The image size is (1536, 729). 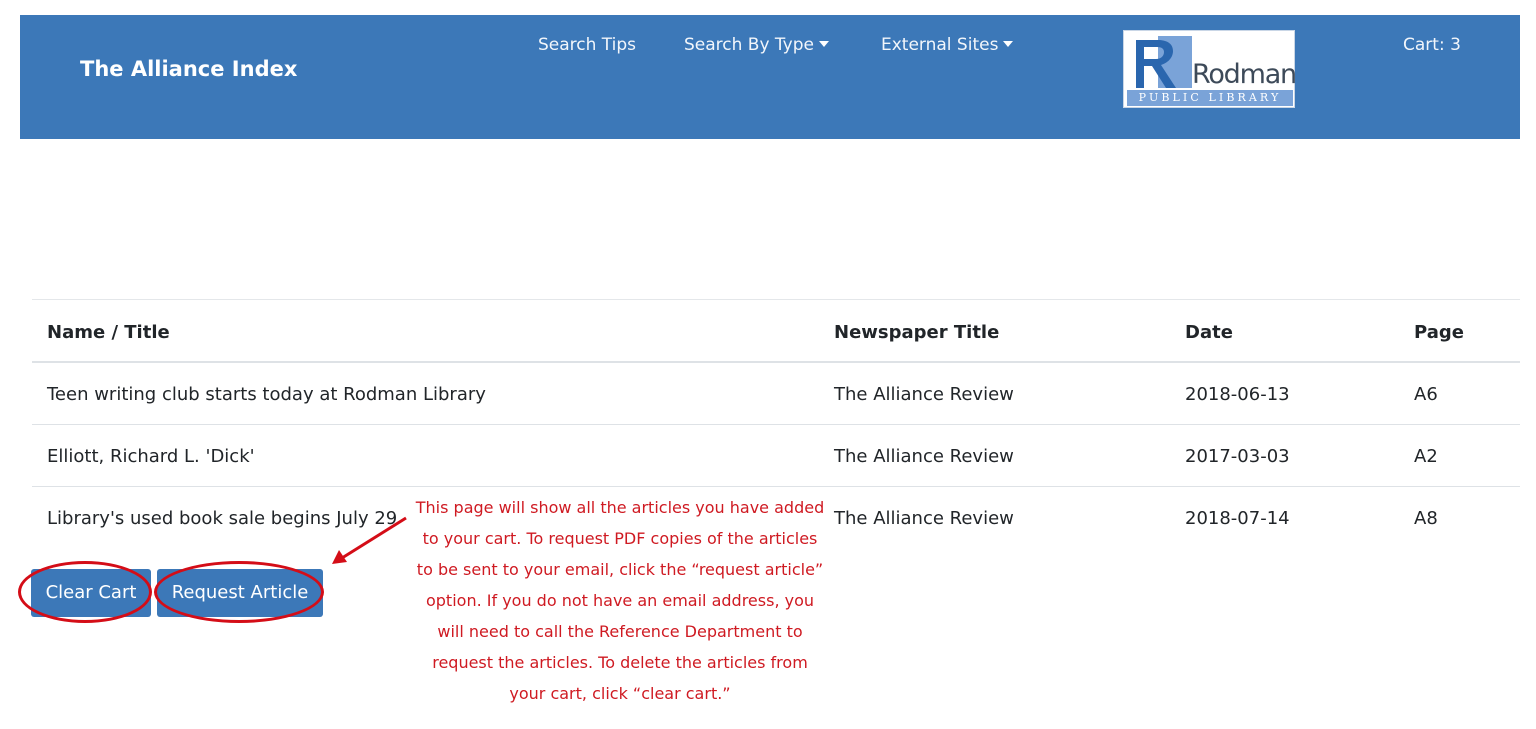 I want to click on nav-search-tips-label: Search Tips, so click(x=587, y=45).